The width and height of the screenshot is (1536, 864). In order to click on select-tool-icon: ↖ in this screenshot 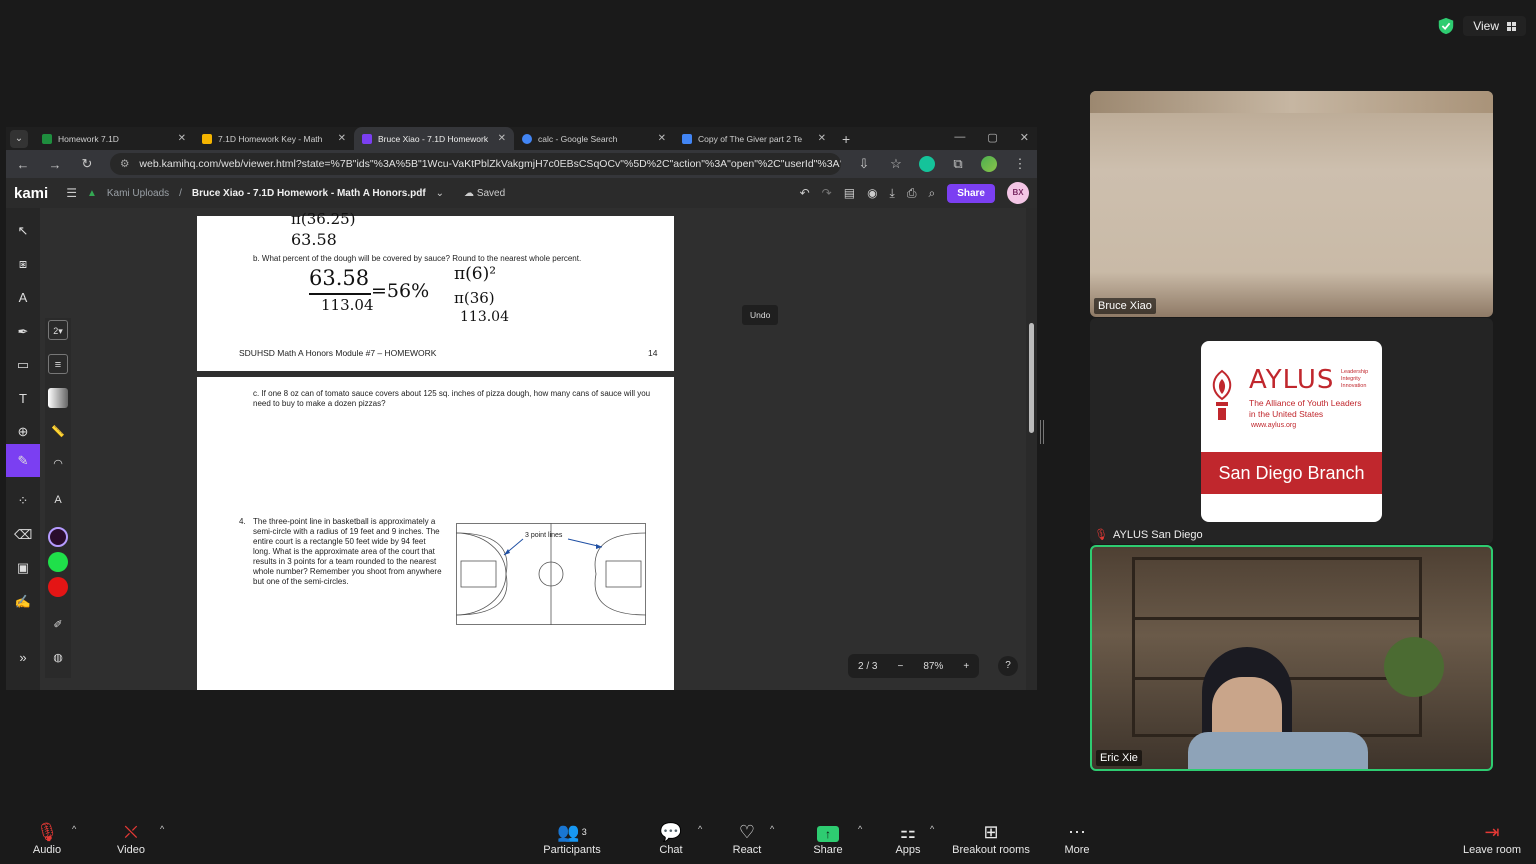, I will do `click(23, 231)`.